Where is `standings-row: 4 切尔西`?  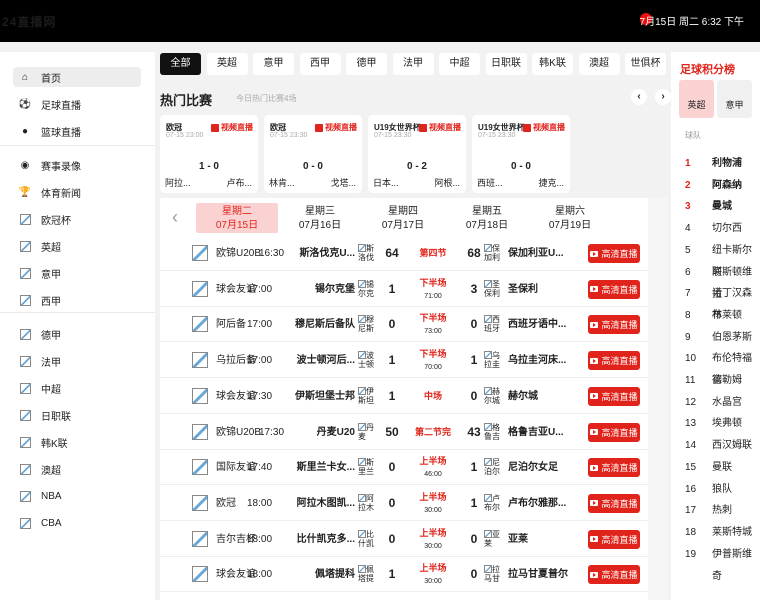 standings-row: 4 切尔西 is located at coordinates (715, 229).